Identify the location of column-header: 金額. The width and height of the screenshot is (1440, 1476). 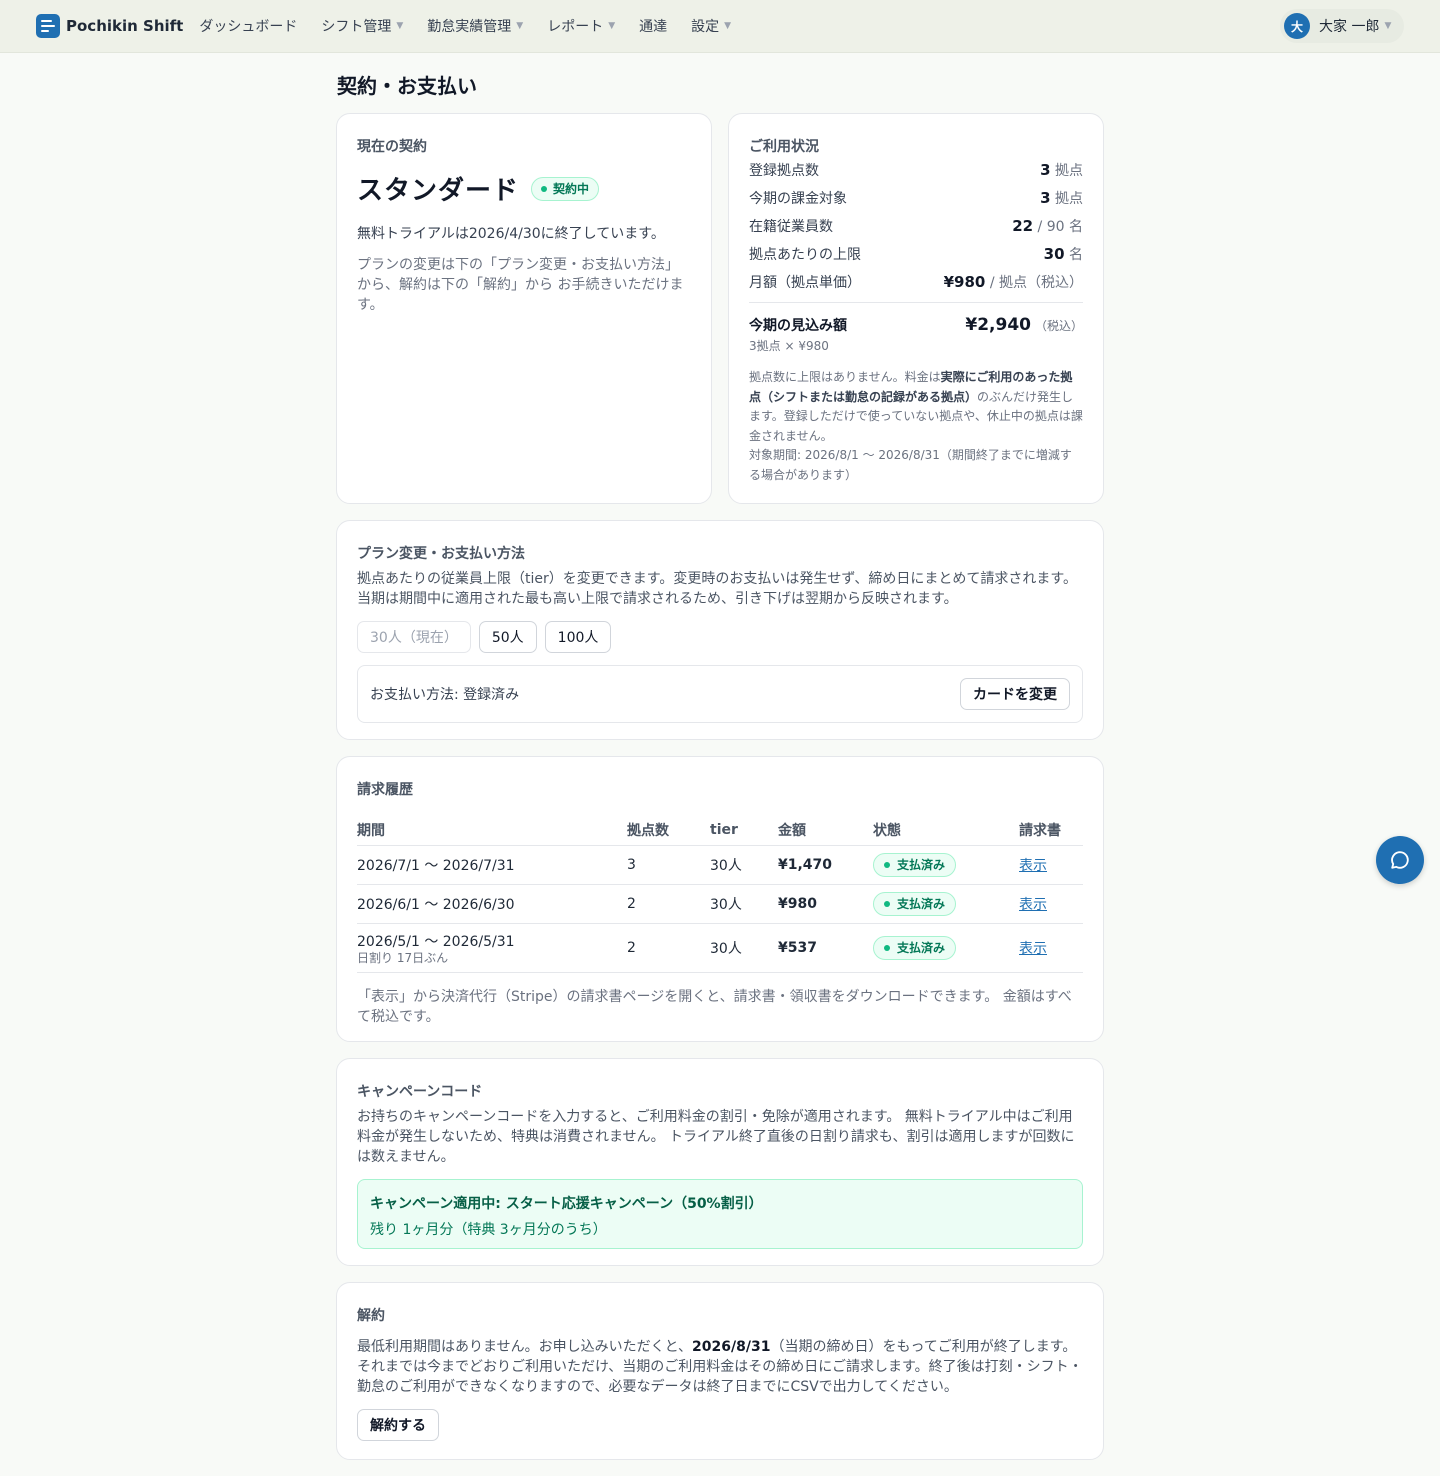
(825, 830).